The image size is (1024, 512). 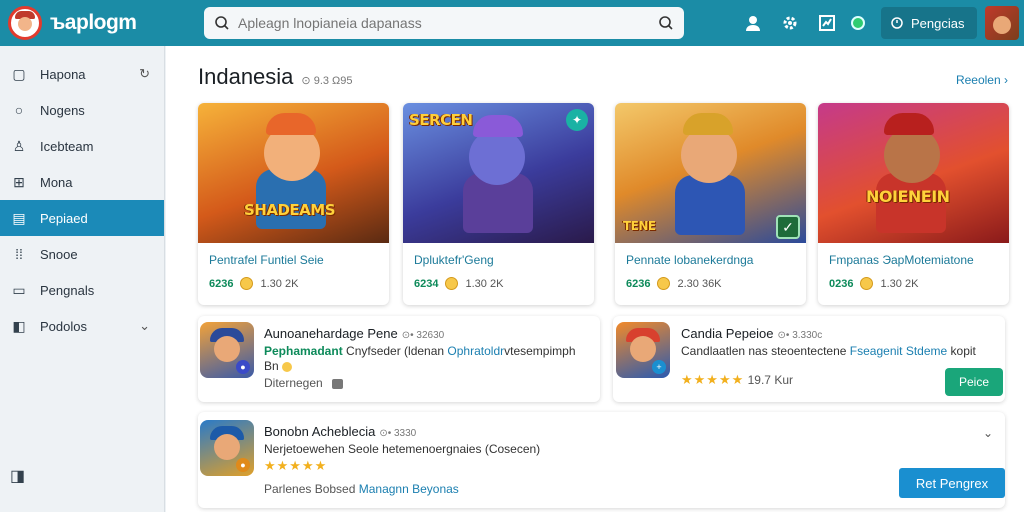 I want to click on sidebar-item-label: Snooe, so click(x=59, y=254).